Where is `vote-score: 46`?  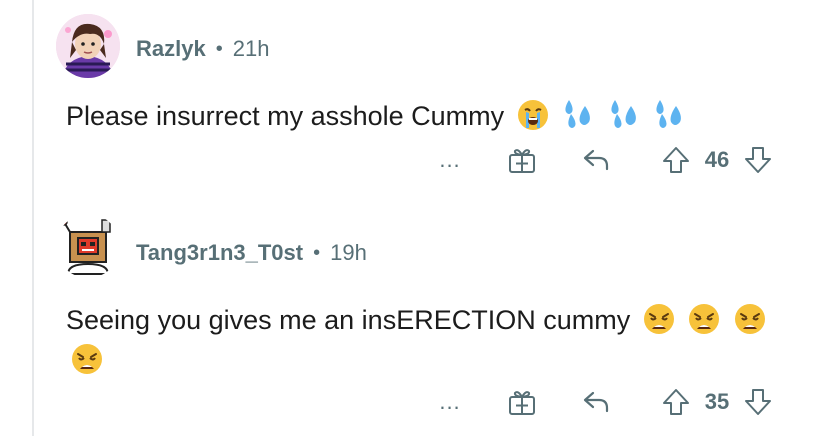
vote-score: 46 is located at coordinates (717, 159).